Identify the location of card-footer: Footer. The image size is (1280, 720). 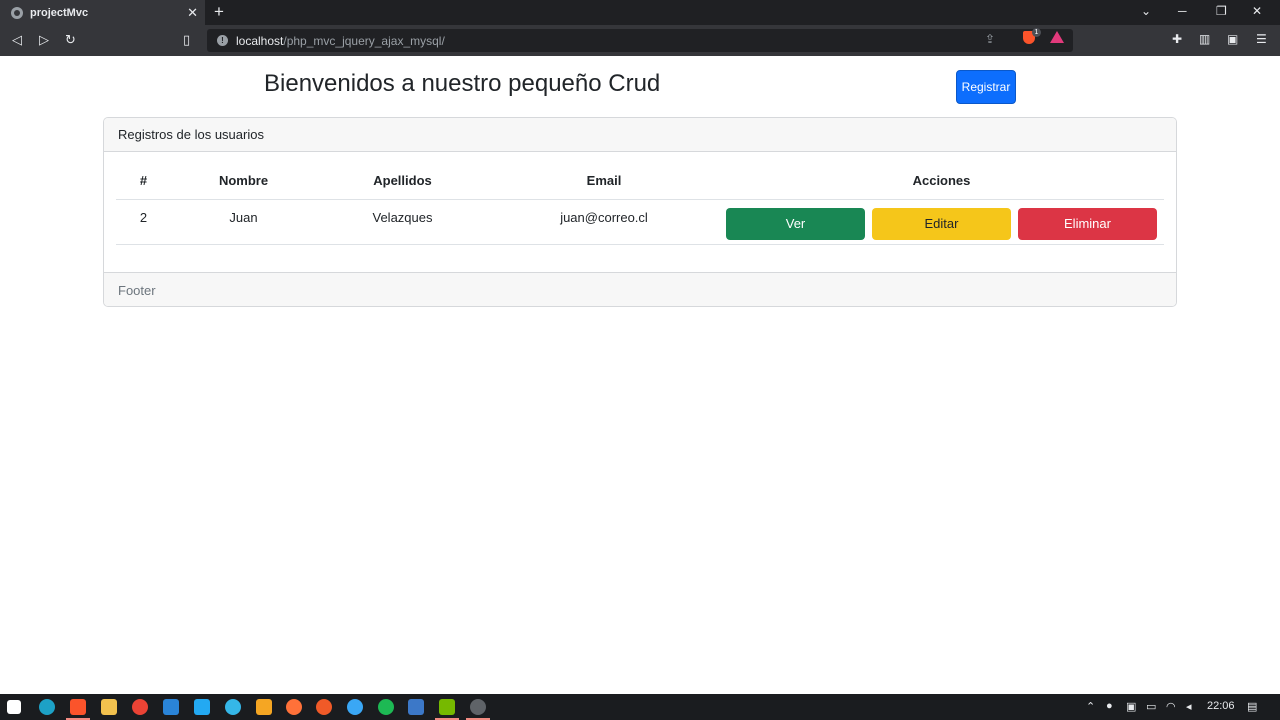
(640, 289).